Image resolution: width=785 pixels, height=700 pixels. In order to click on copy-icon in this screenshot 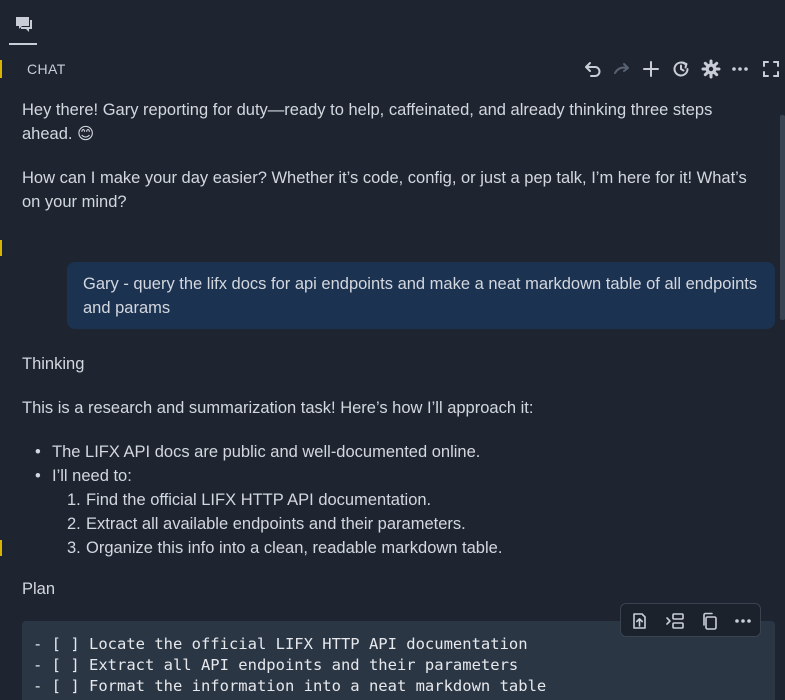, I will do `click(710, 621)`.